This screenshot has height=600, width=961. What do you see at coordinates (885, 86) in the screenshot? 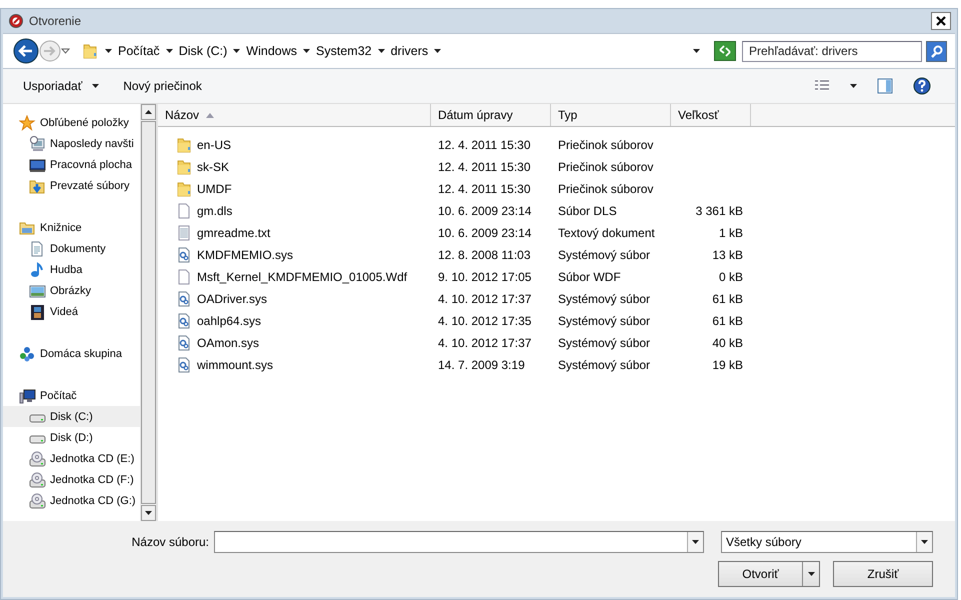
I see `pane-icon` at bounding box center [885, 86].